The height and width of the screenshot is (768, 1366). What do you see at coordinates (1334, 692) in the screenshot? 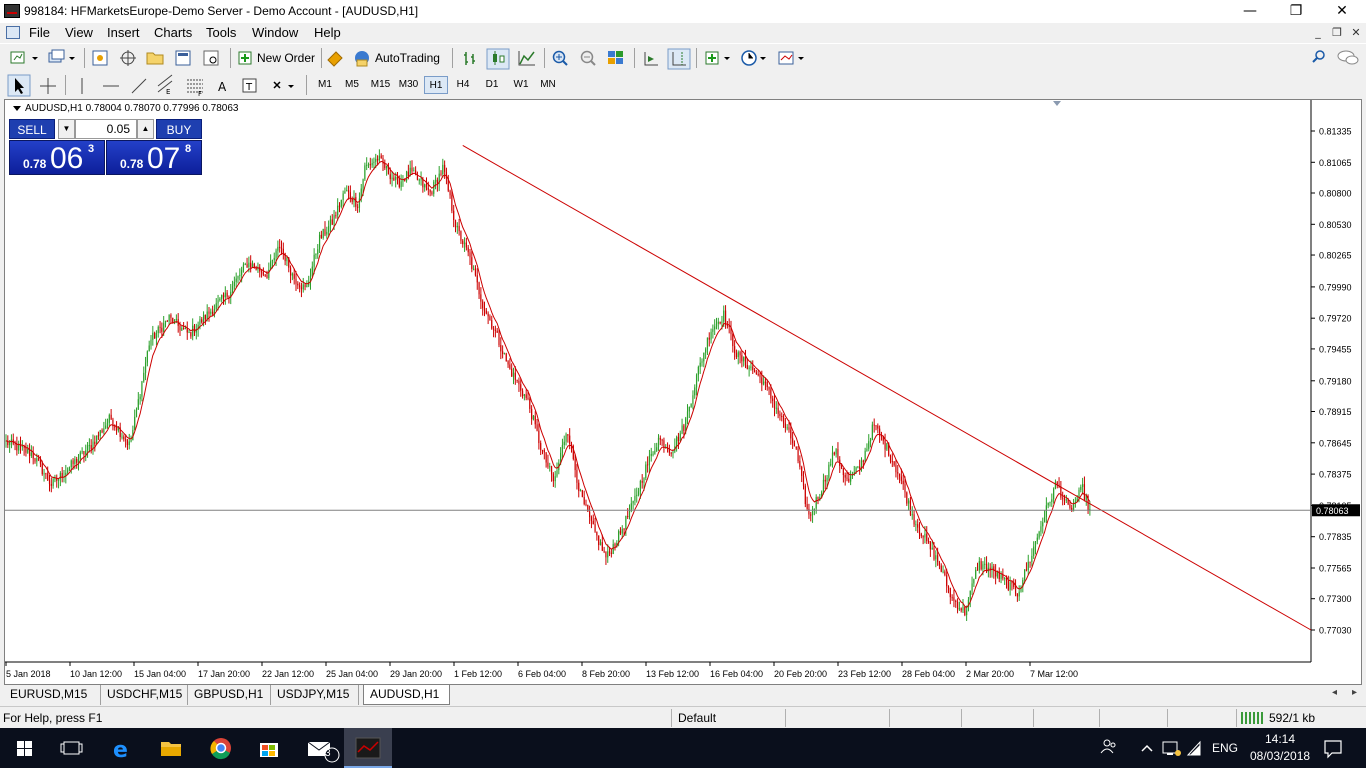
I see `tab-scroll-left-icon: ◂` at bounding box center [1334, 692].